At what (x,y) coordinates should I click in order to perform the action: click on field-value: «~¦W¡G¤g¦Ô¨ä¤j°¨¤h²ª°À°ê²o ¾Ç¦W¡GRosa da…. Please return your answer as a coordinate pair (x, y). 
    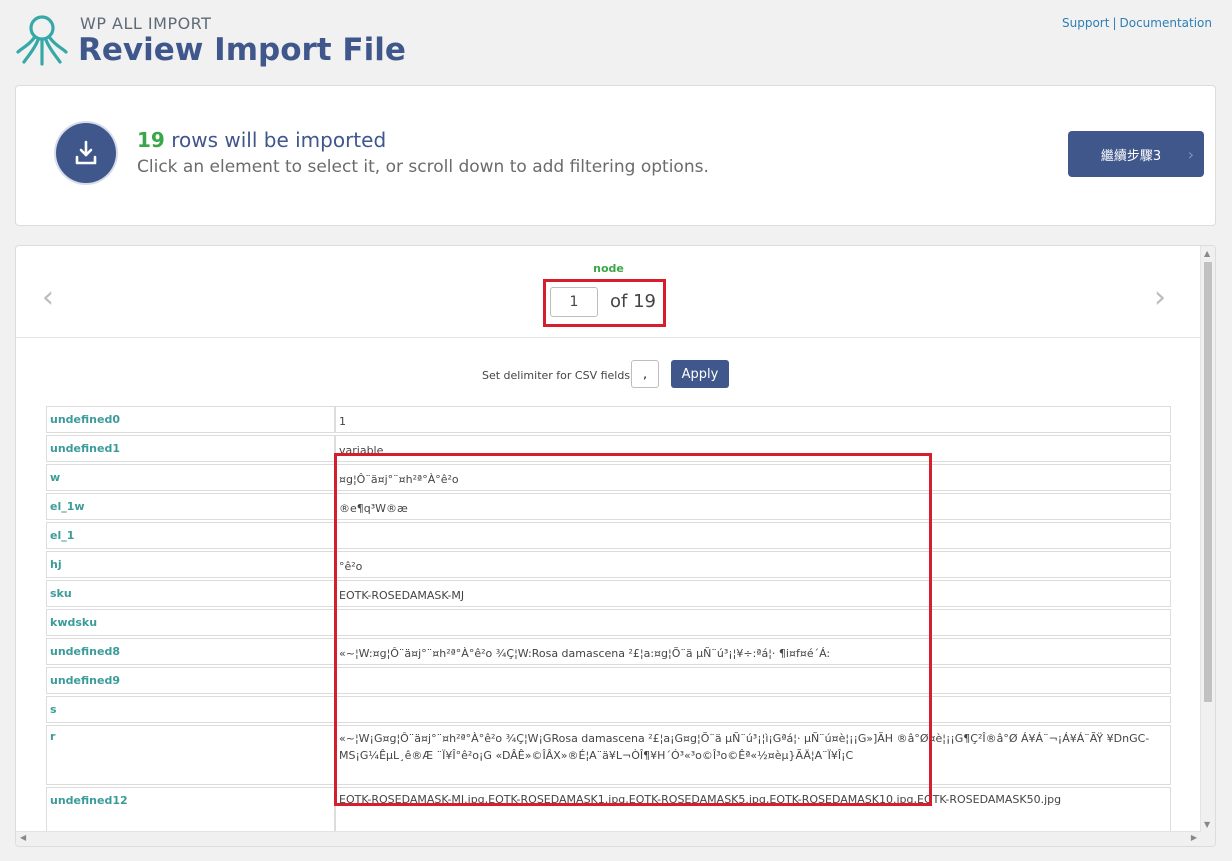
    Looking at the image, I should click on (753, 755).